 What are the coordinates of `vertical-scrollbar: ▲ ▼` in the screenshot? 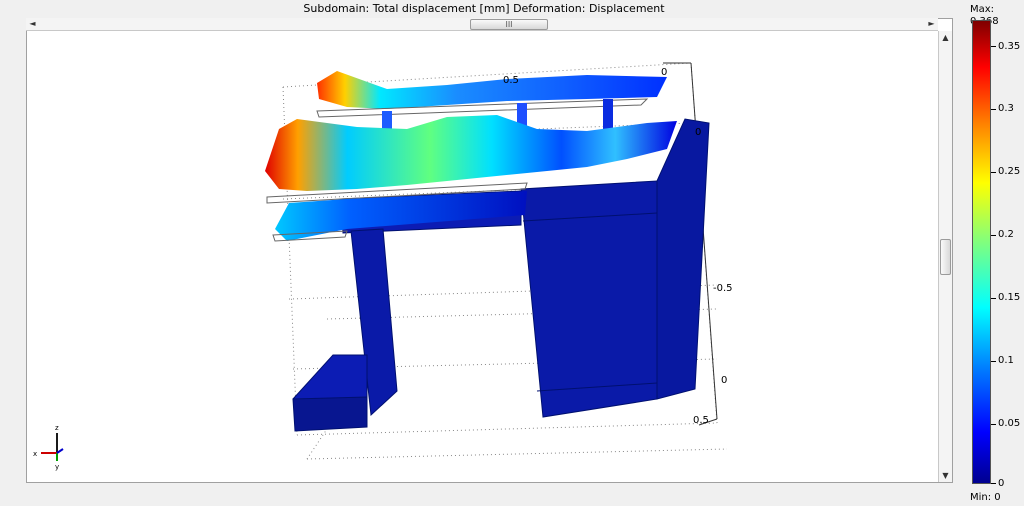 It's located at (945, 256).